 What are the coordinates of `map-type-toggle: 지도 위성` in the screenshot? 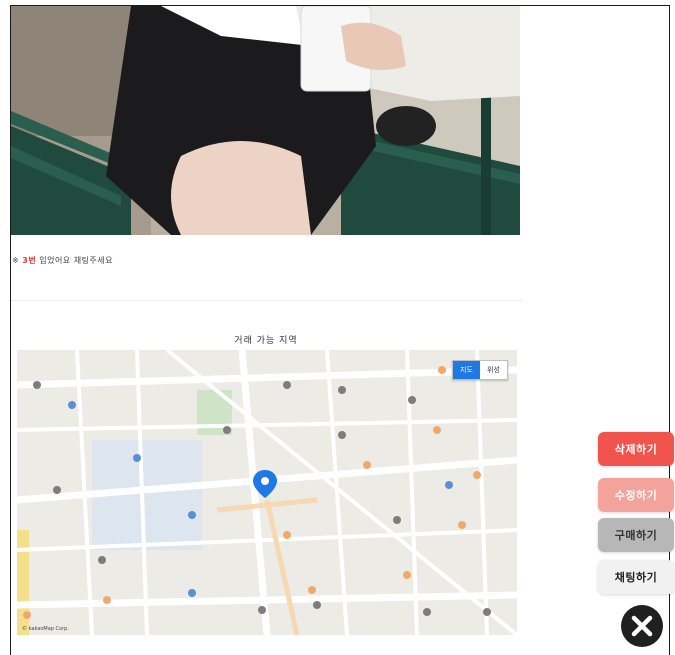 It's located at (480, 370).